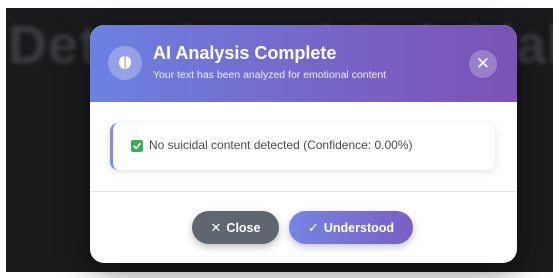 Image resolution: width=559 pixels, height=278 pixels. Describe the element at coordinates (359, 227) in the screenshot. I see `understood-button-label: Understood` at that location.